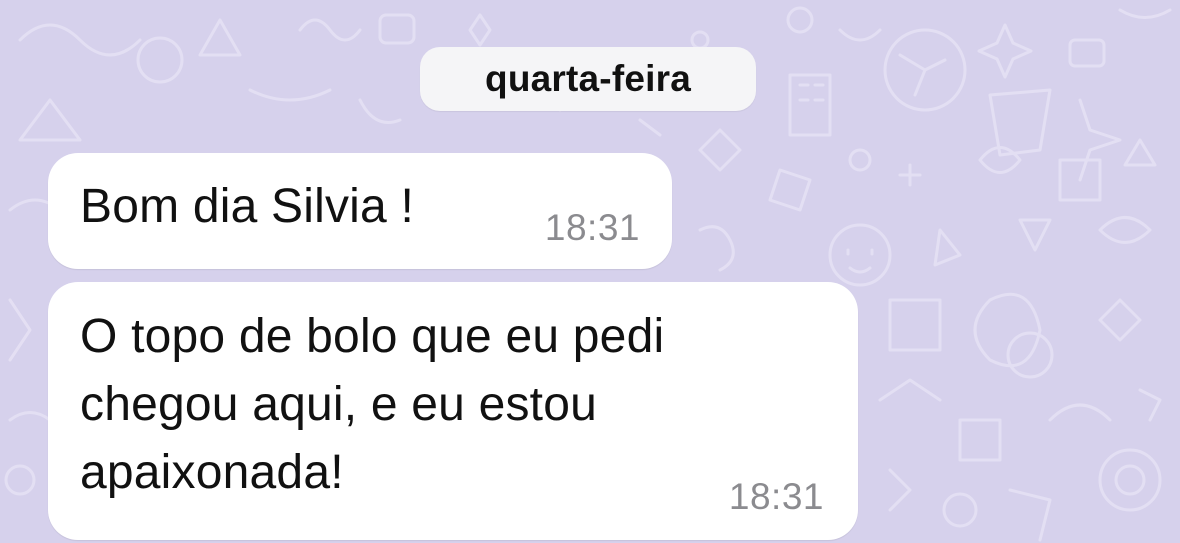 The width and height of the screenshot is (1180, 543). I want to click on message-text: Bom dia Silvia !, so click(247, 206).